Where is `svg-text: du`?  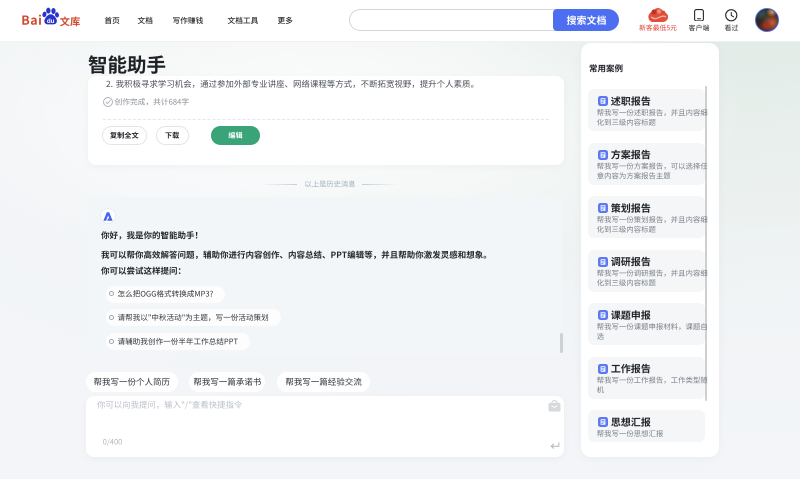 svg-text: du is located at coordinates (51, 21).